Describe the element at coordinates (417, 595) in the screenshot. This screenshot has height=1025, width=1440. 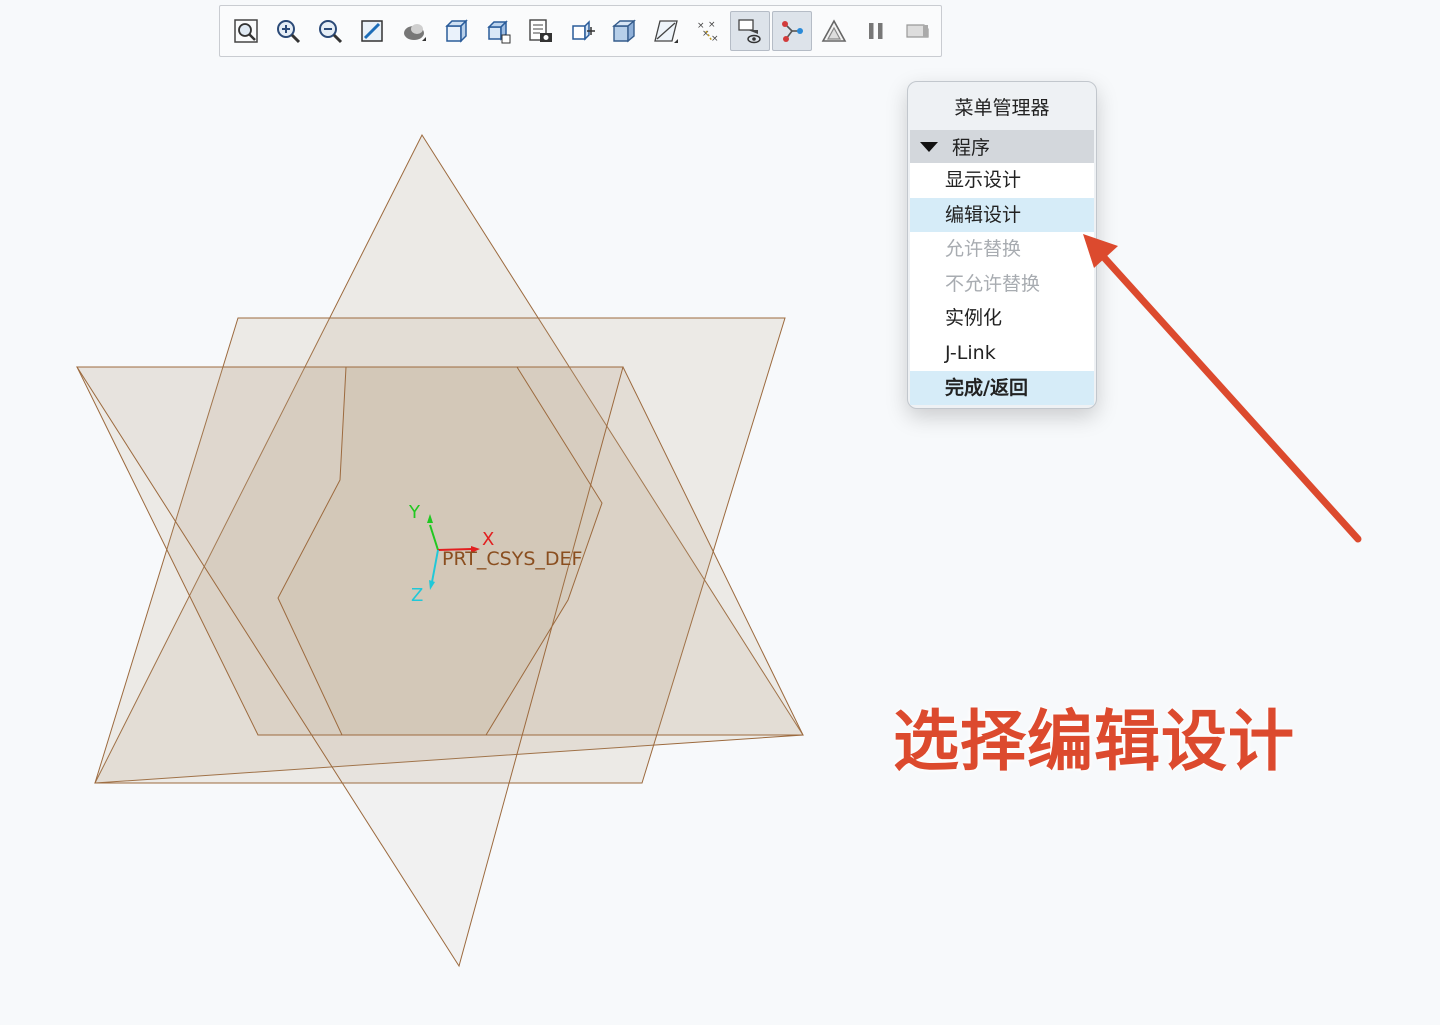
I see `axis-z-label: Z` at that location.